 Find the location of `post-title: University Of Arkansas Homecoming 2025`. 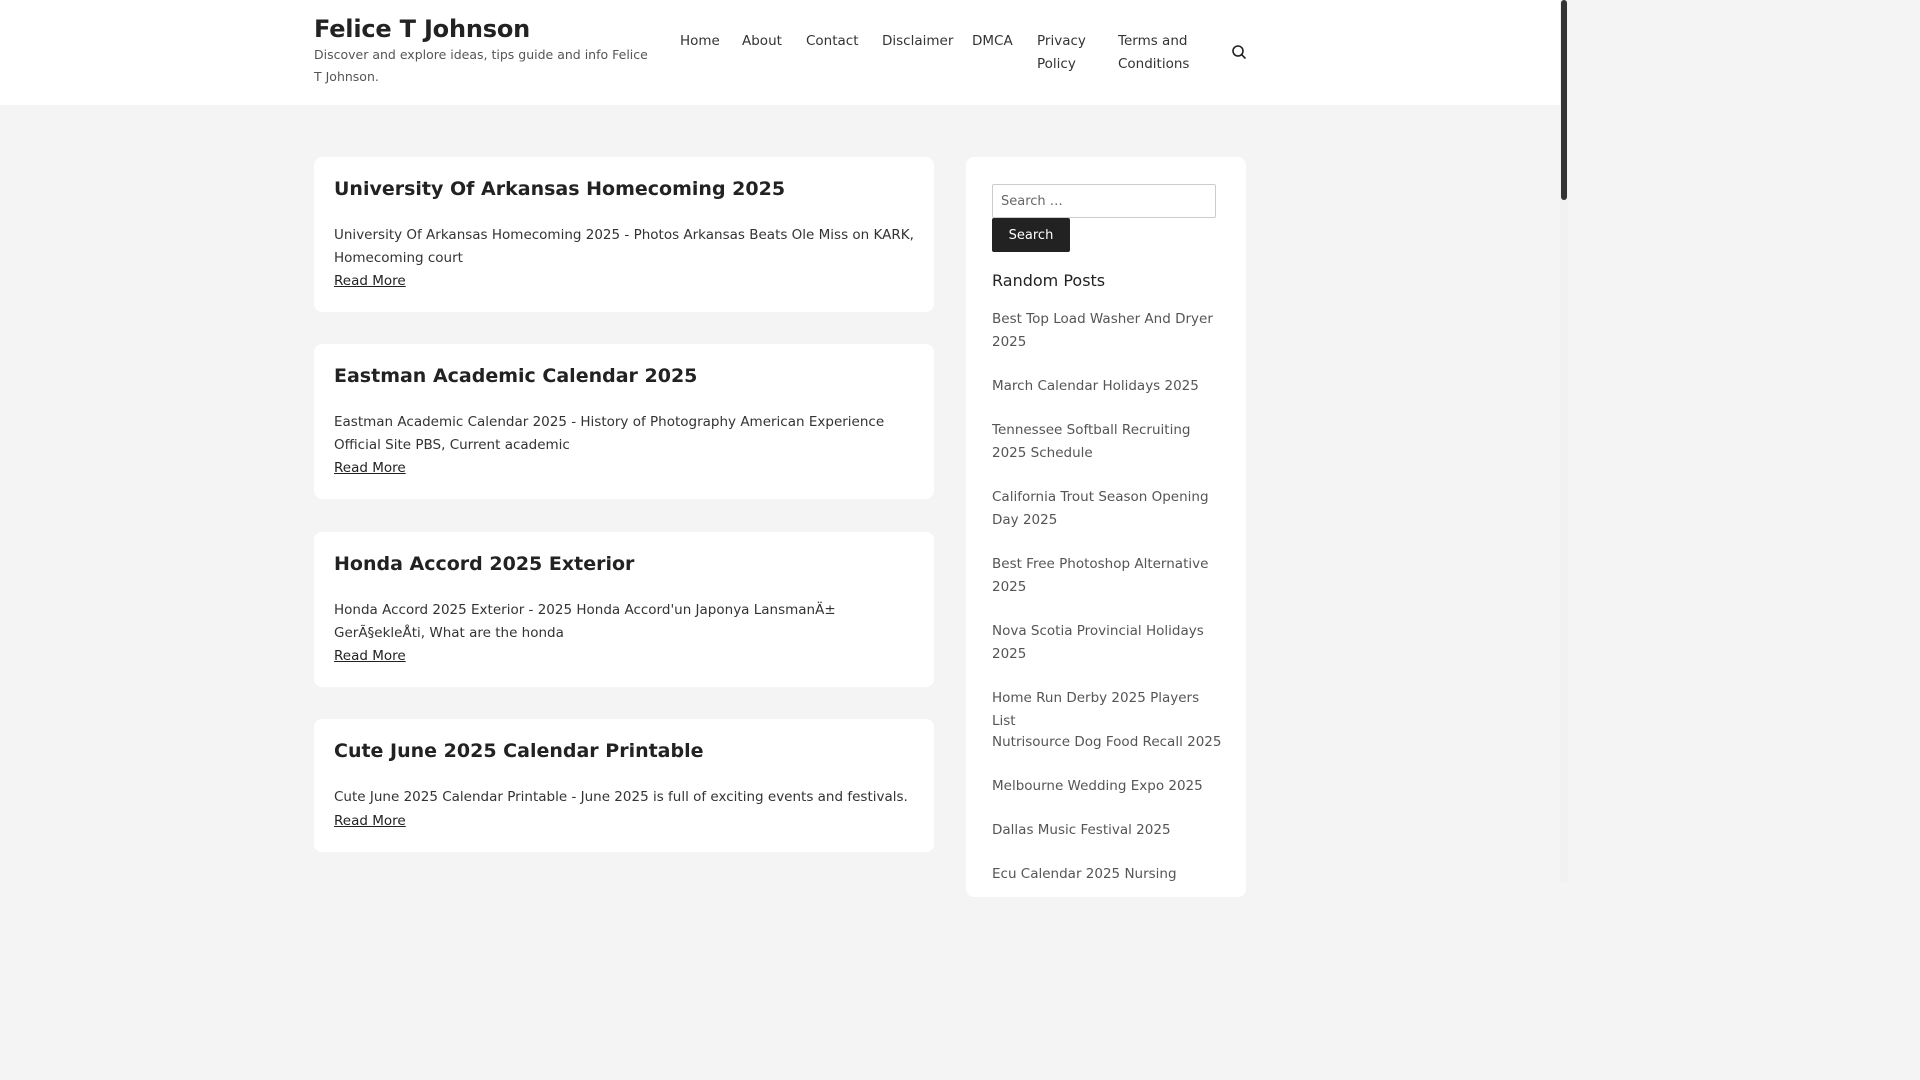

post-title: University Of Arkansas Homecoming 2025 is located at coordinates (559, 189).